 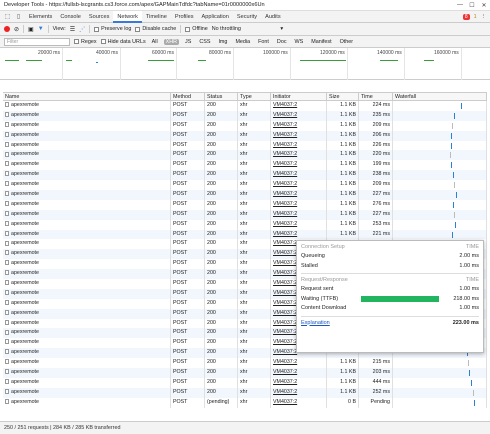 What do you see at coordinates (263, 42) in the screenshot?
I see `filter-type-font: Font` at bounding box center [263, 42].